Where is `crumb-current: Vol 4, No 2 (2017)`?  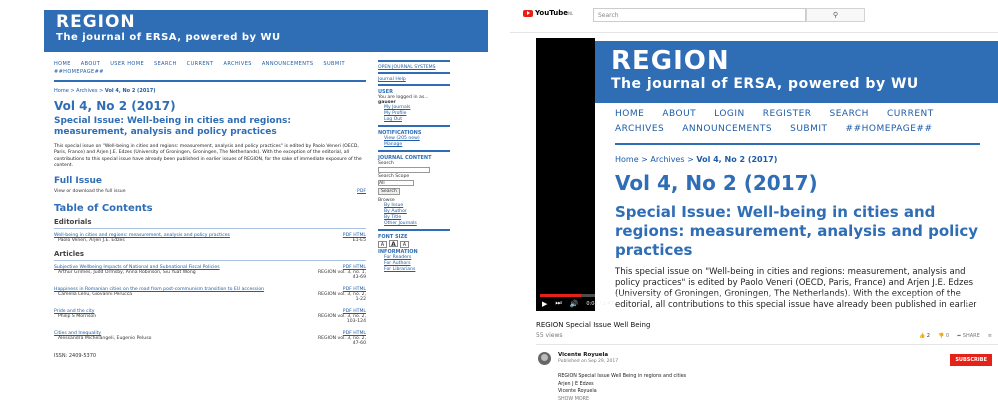
crumb-current: Vol 4, No 2 (2017) is located at coordinates (130, 91).